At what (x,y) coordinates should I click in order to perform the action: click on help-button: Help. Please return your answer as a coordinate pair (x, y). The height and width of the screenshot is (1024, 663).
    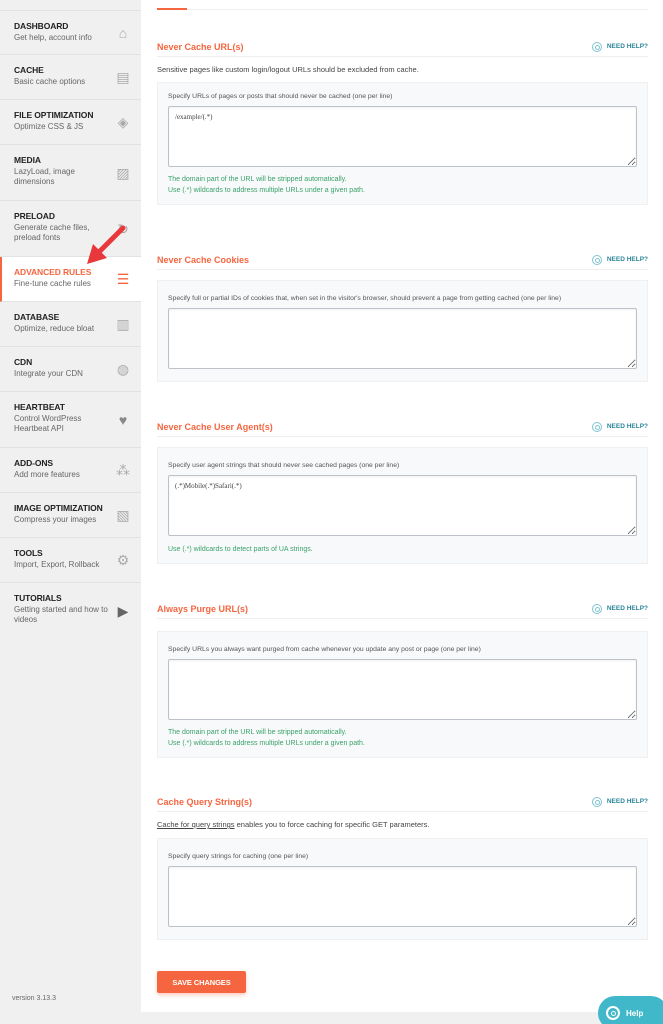
    Looking at the image, I should click on (630, 1010).